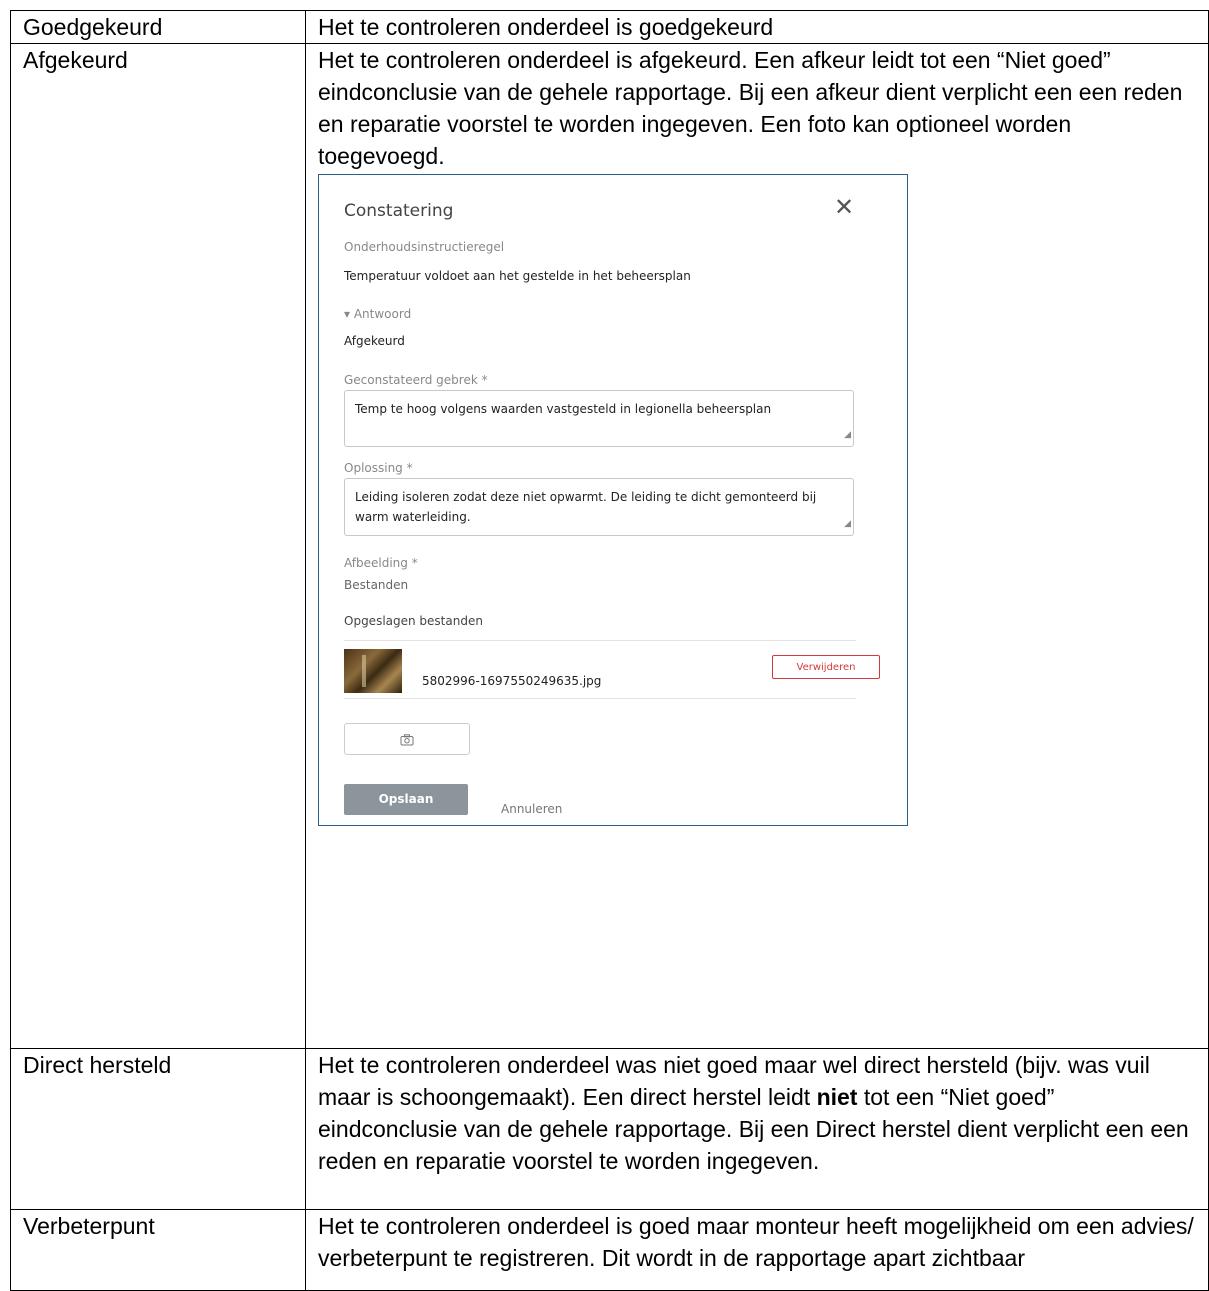 The image size is (1209, 1291). Describe the element at coordinates (424, 247) in the screenshot. I see `instruction-label: Onderhoudsinstructieregel` at that location.